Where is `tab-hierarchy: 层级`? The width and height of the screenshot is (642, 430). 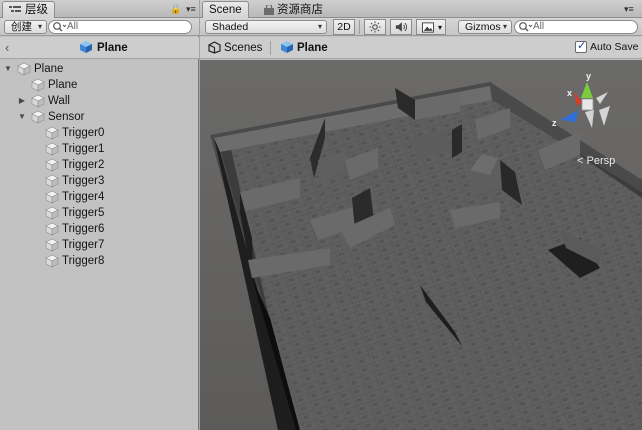 tab-hierarchy: 层级 is located at coordinates (28, 9).